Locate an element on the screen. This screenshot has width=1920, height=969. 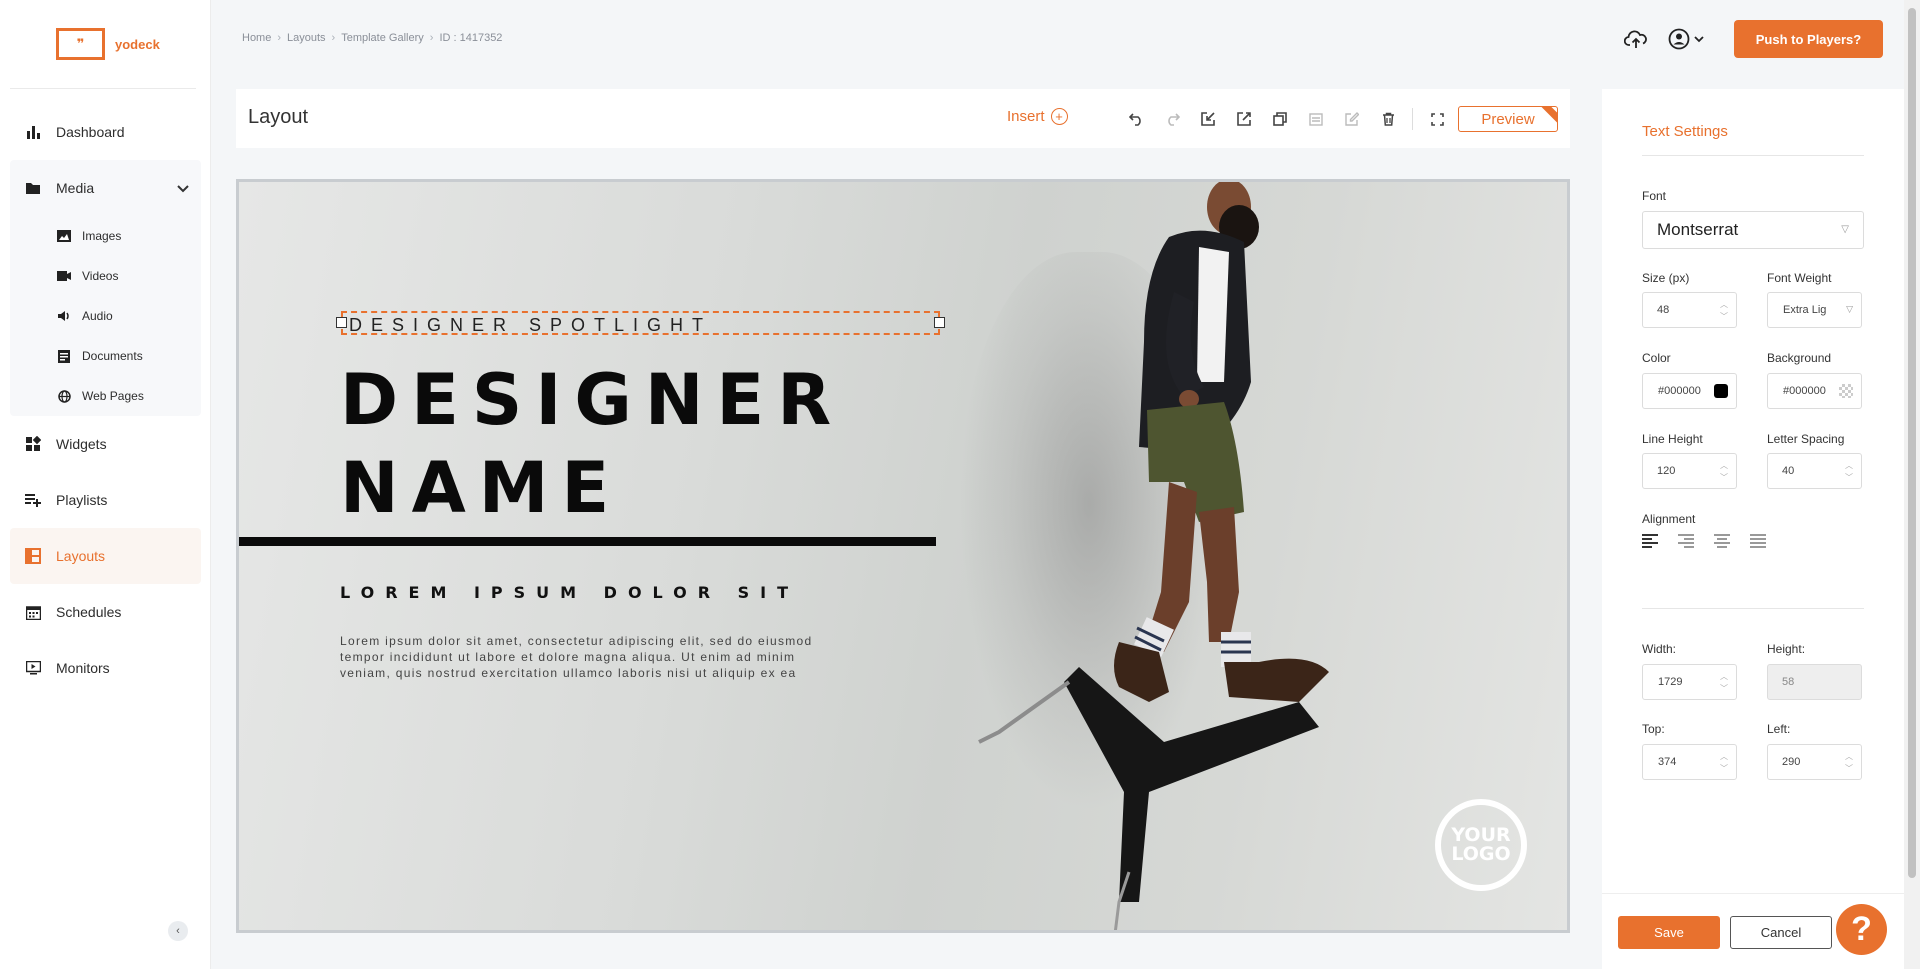
divider is located at coordinates (1753, 155).